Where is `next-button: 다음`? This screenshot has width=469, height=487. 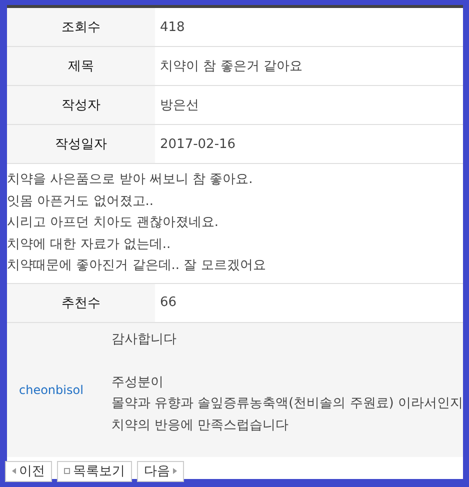
next-button: 다음 is located at coordinates (160, 471).